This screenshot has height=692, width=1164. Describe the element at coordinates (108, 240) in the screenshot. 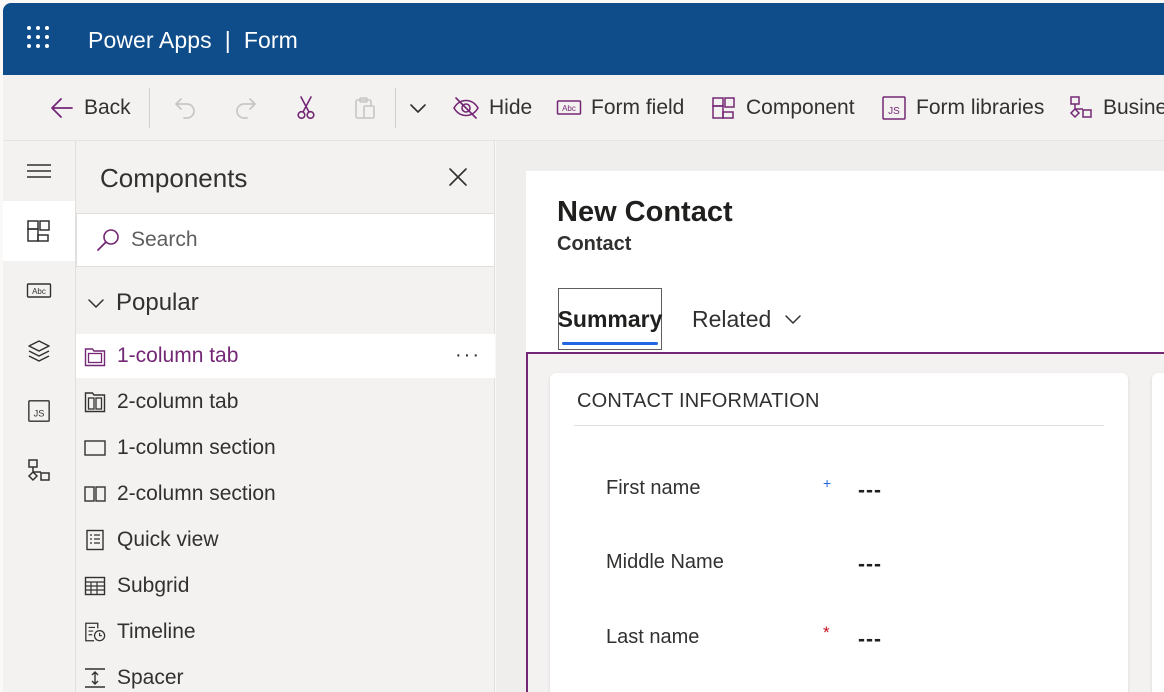

I see `search-icon` at that location.